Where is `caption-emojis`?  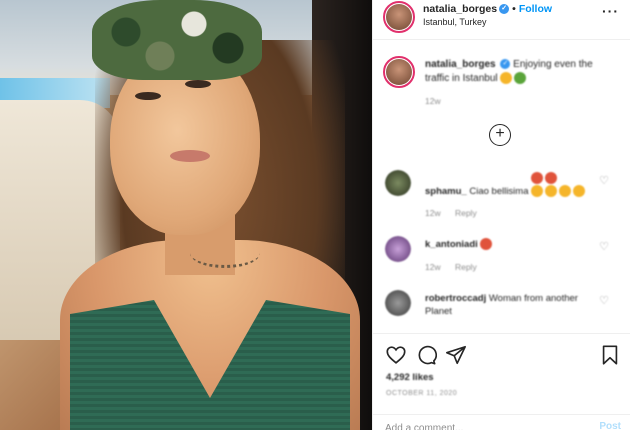 caption-emojis is located at coordinates (514, 79).